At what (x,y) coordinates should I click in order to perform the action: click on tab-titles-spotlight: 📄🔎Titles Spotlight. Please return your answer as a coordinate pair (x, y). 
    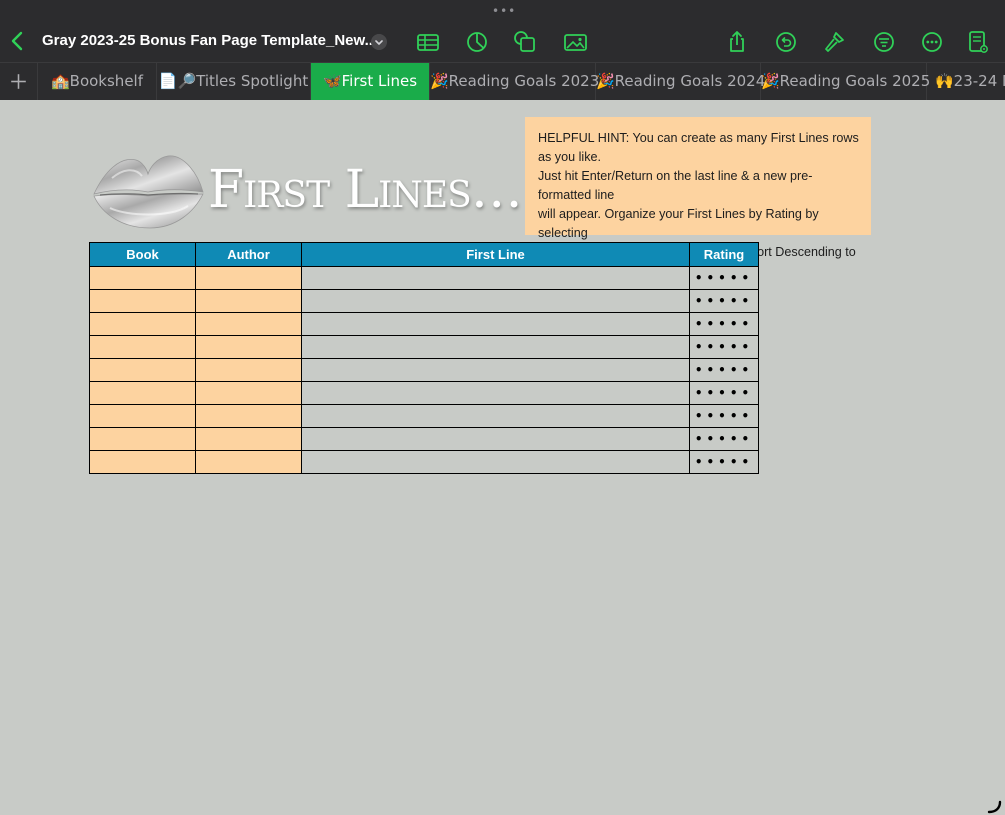
    Looking at the image, I should click on (234, 81).